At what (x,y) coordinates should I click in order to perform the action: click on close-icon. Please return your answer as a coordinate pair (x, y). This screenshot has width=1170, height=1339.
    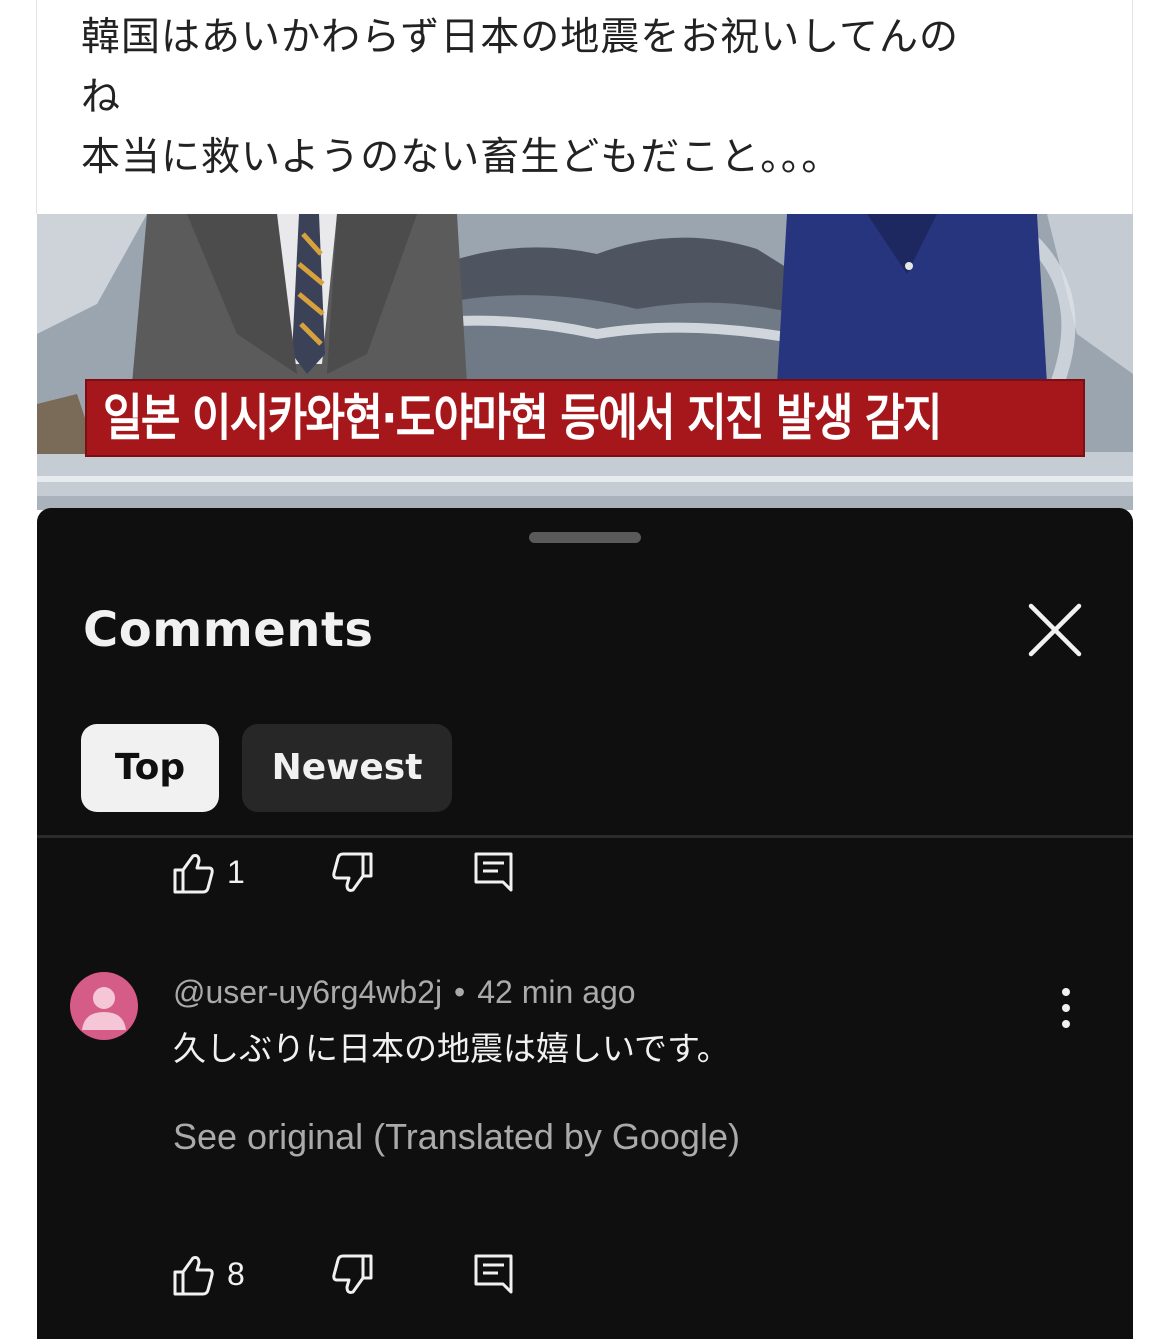
    Looking at the image, I should click on (1055, 630).